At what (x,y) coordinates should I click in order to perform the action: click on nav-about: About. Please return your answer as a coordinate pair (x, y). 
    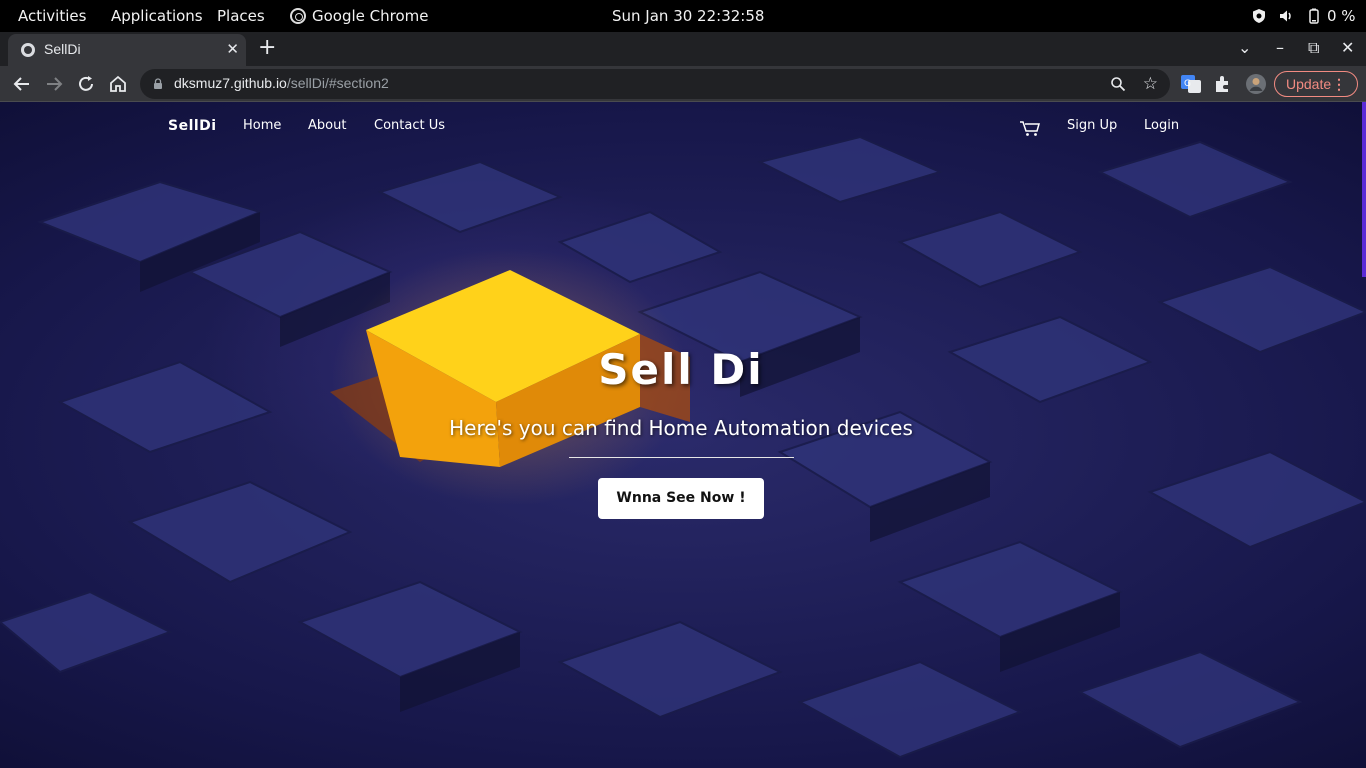
    Looking at the image, I should click on (327, 125).